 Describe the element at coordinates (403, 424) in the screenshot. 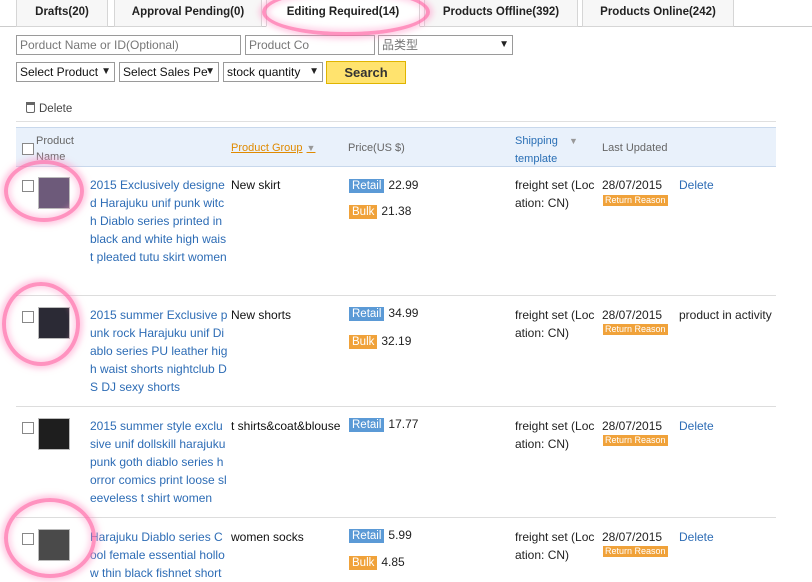

I see `retail-value: 17.77` at that location.